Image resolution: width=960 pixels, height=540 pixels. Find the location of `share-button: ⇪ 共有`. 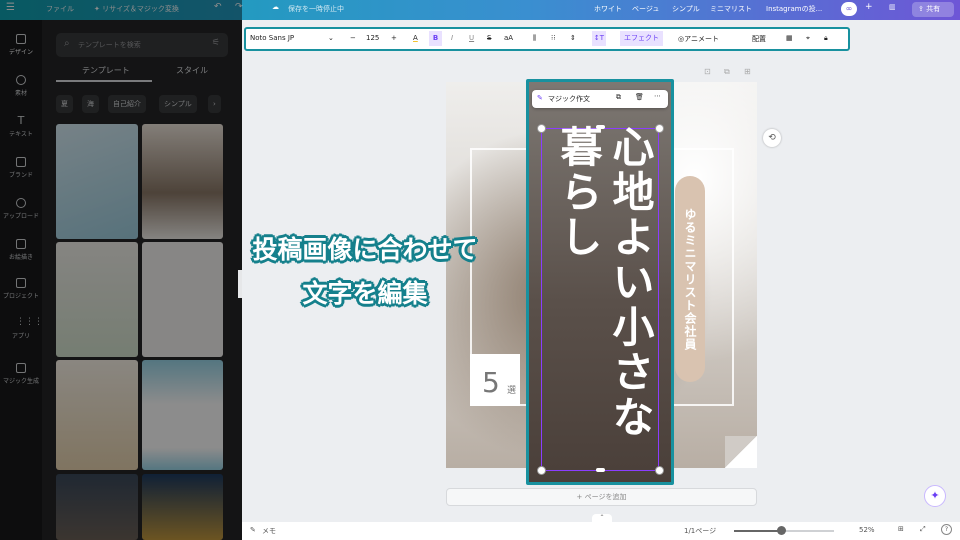

share-button: ⇪ 共有 is located at coordinates (933, 9).